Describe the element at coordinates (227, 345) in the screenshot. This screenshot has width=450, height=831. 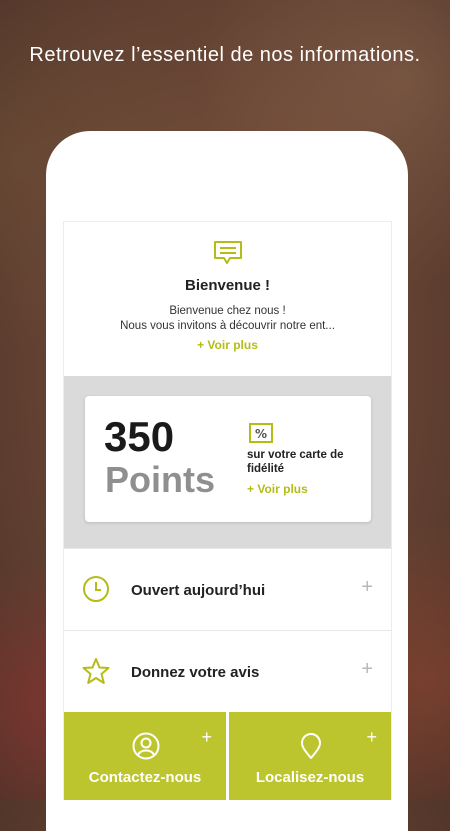
I see `welcome-more-link: + Voir plus` at that location.